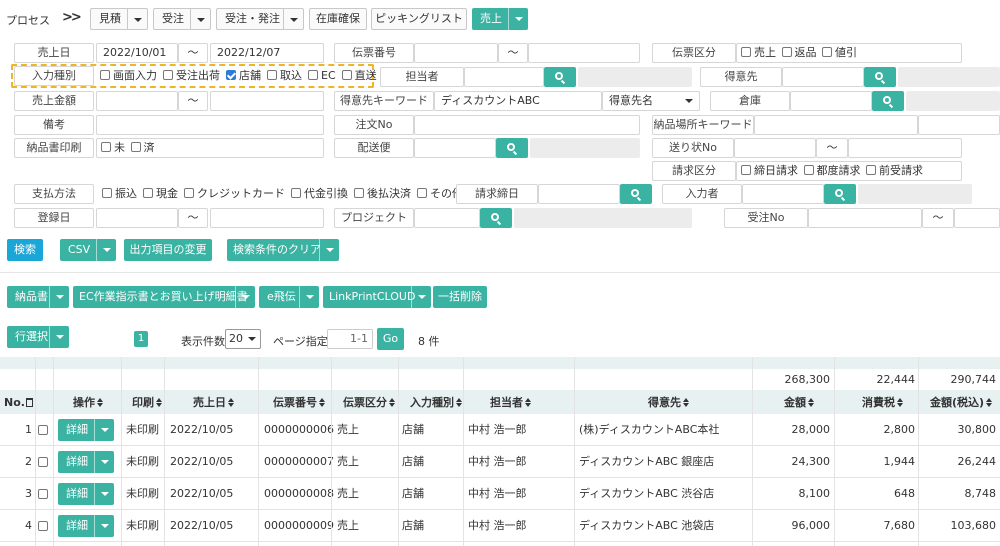 The height and width of the screenshot is (546, 1000). What do you see at coordinates (168, 250) in the screenshot?
I see `output-change-button: 出力項目の変更` at bounding box center [168, 250].